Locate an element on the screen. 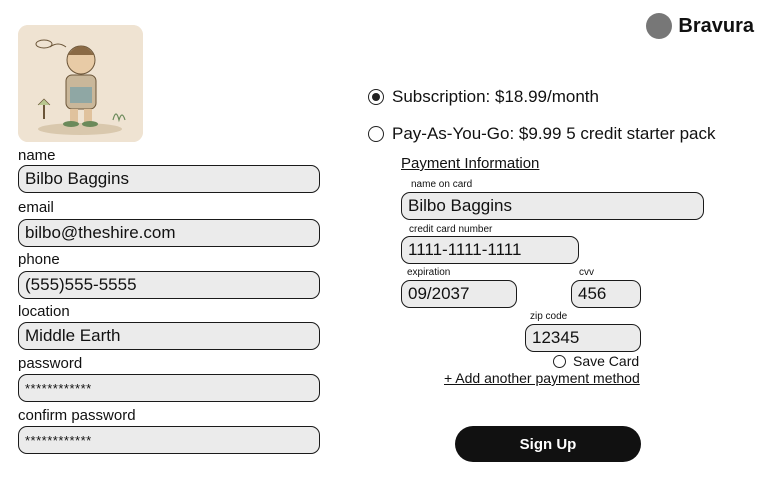  plan-subscription-label: Subscription: $18.99/month is located at coordinates (495, 96).